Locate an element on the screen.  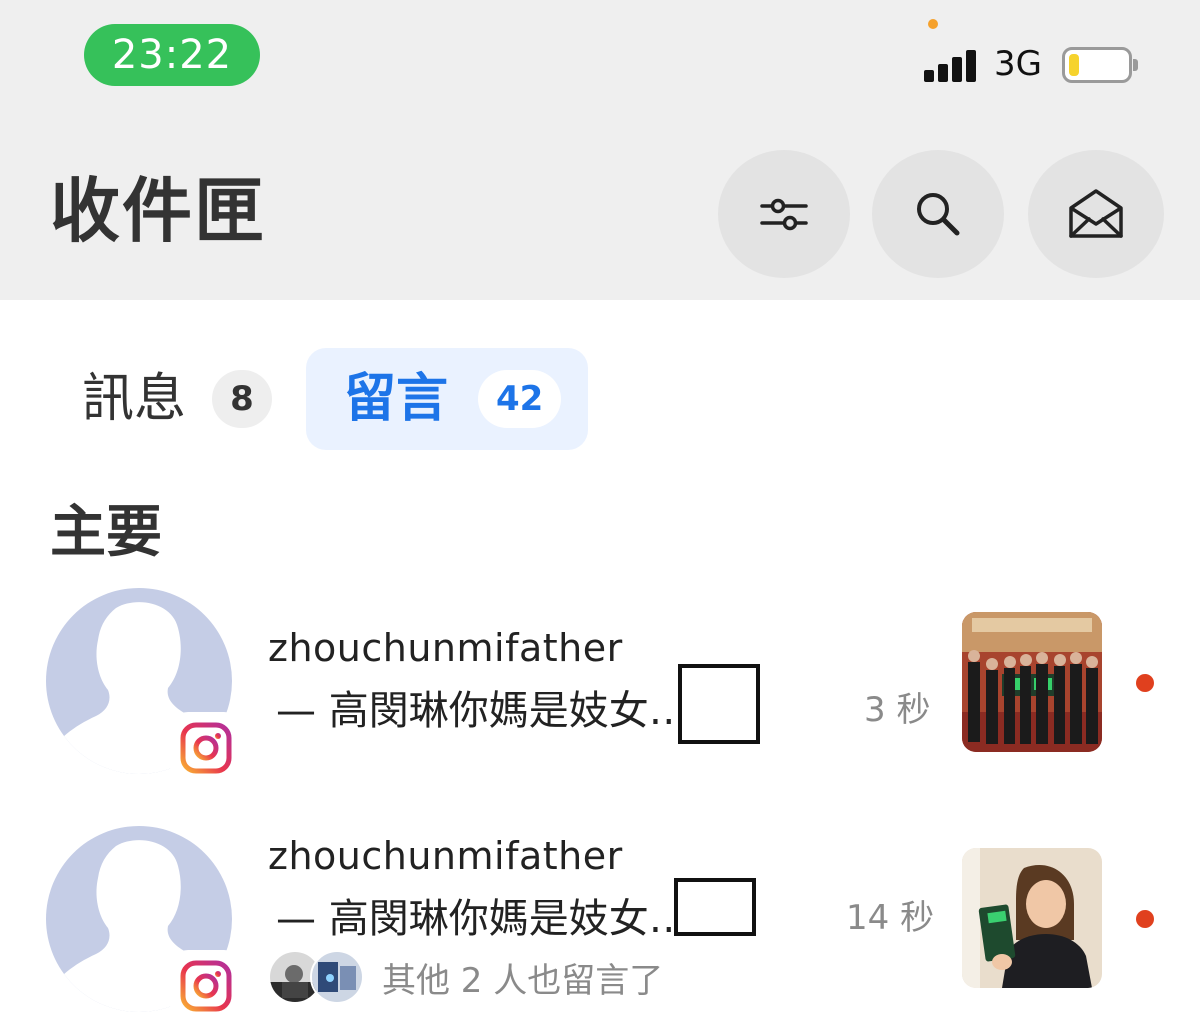
filter-sliders-icon is located at coordinates (784, 214).